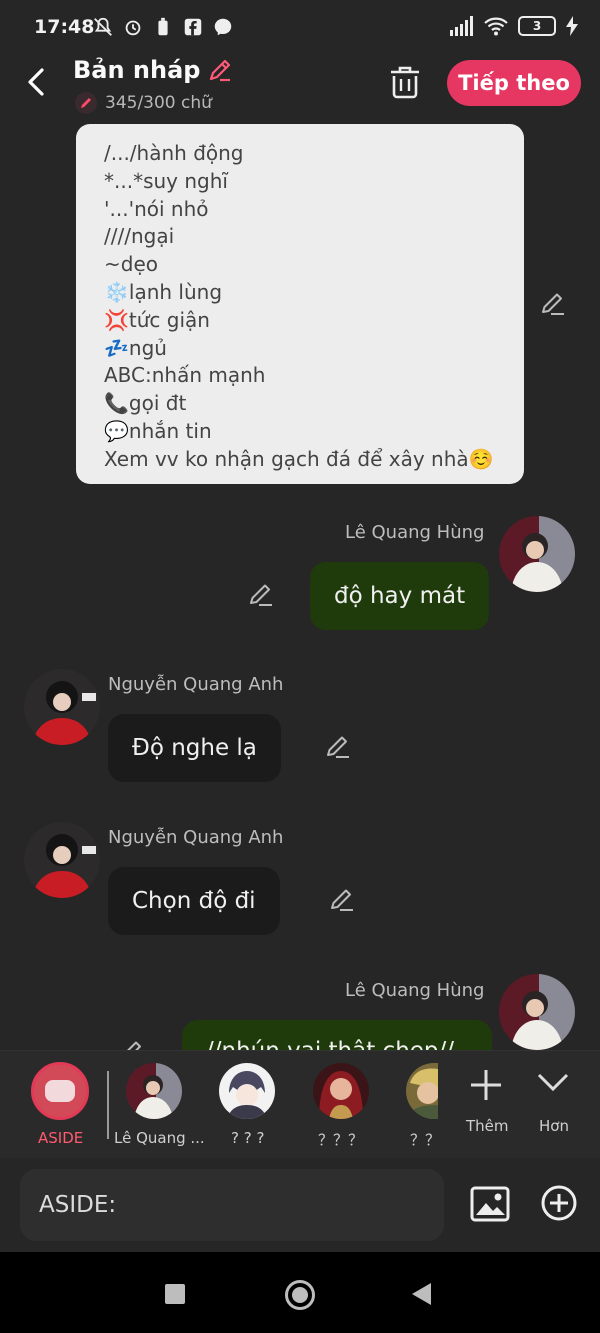 This screenshot has height=1333, width=600. I want to click on message-bubble: Độ nghe lạ, so click(194, 748).